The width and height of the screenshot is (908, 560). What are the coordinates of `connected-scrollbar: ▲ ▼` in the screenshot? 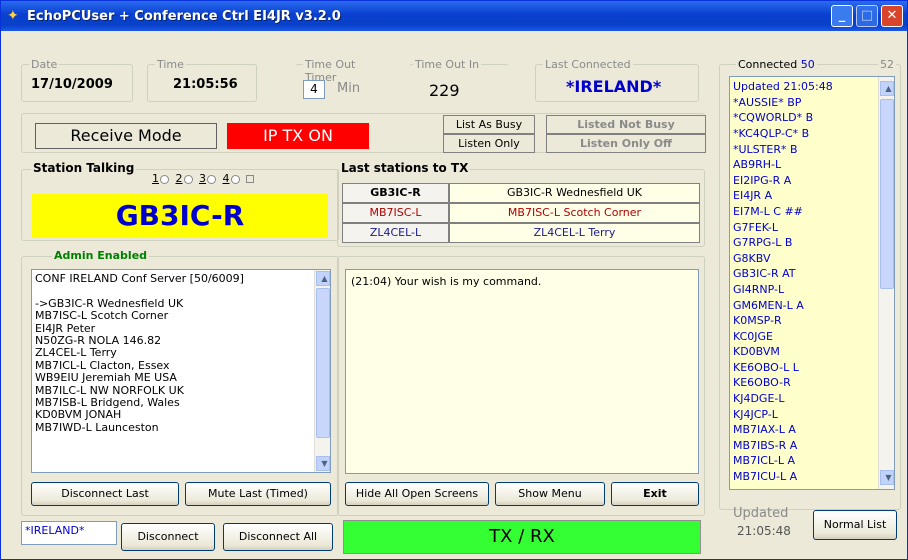 It's located at (886, 283).